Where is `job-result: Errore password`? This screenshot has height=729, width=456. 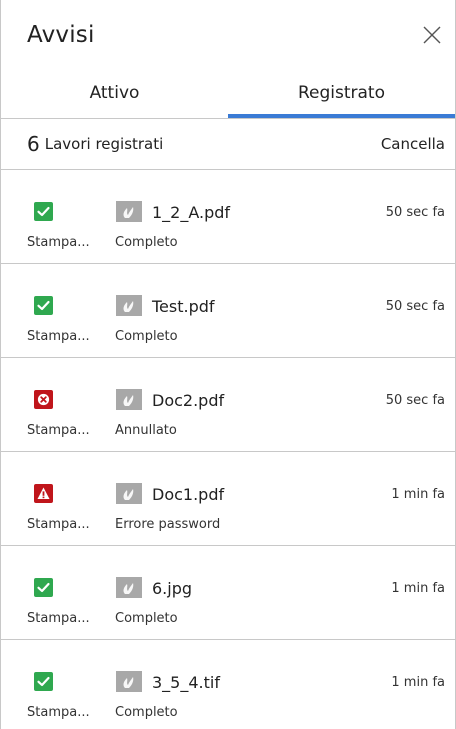 job-result: Errore password is located at coordinates (168, 524).